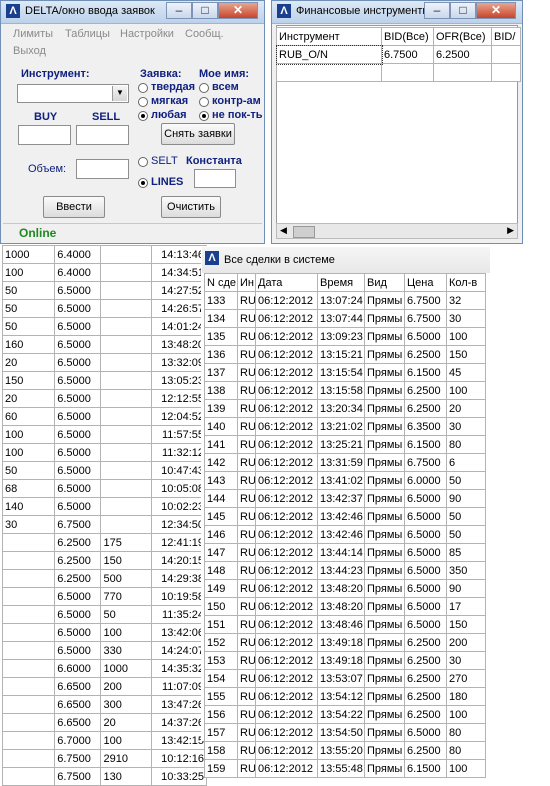 The width and height of the screenshot is (550, 786). What do you see at coordinates (397, 12) in the screenshot?
I see `fin-titlebar: Λ Финансовые инструменты – □ ✕` at bounding box center [397, 12].